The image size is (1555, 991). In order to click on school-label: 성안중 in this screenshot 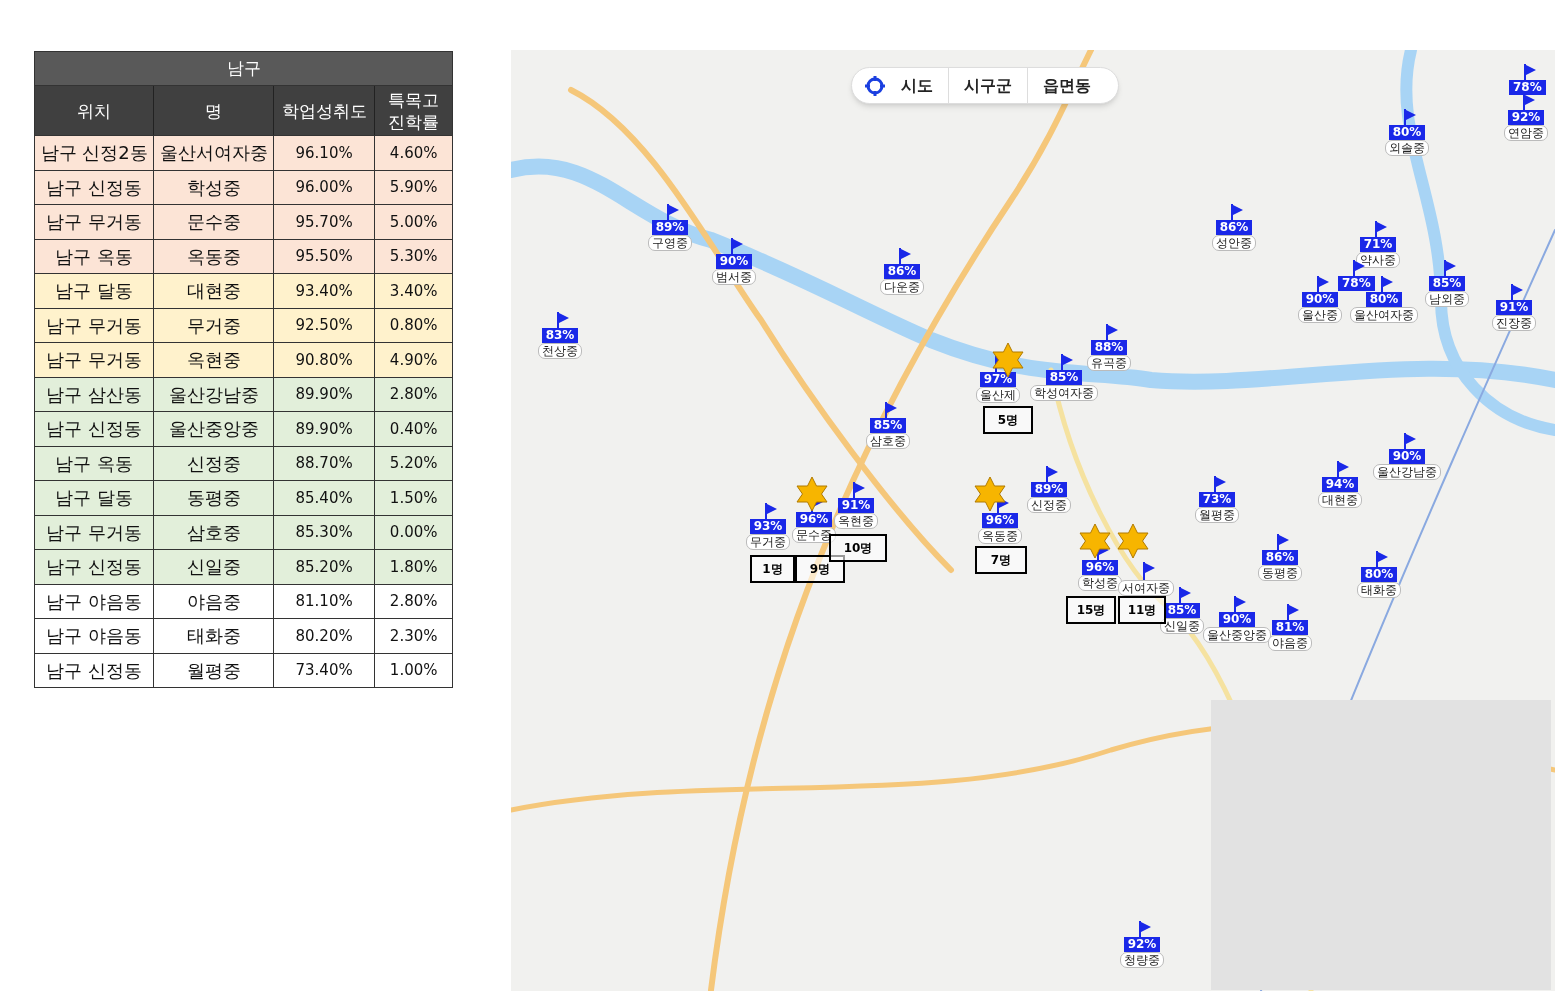, I will do `click(1234, 243)`.